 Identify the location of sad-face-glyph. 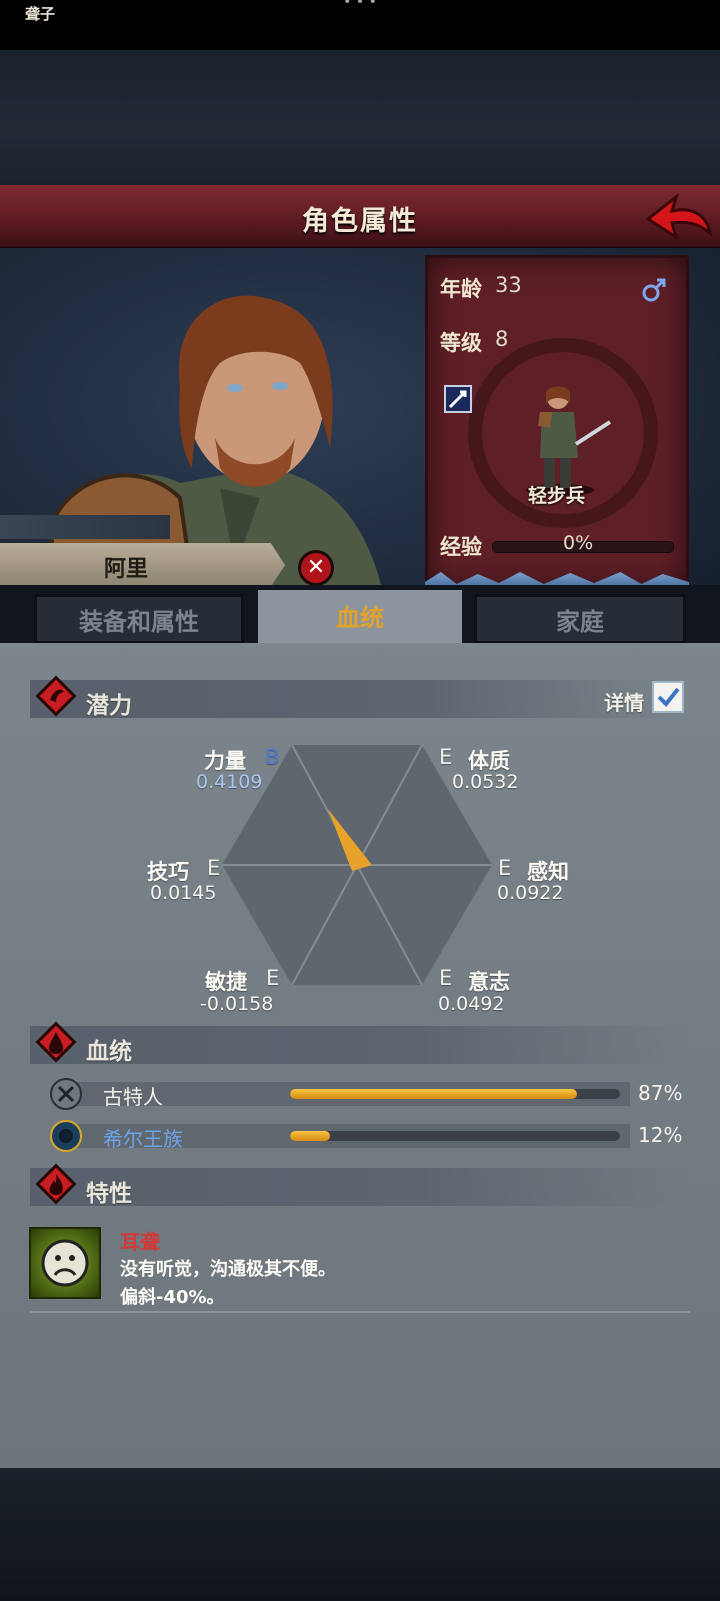
(65, 1263).